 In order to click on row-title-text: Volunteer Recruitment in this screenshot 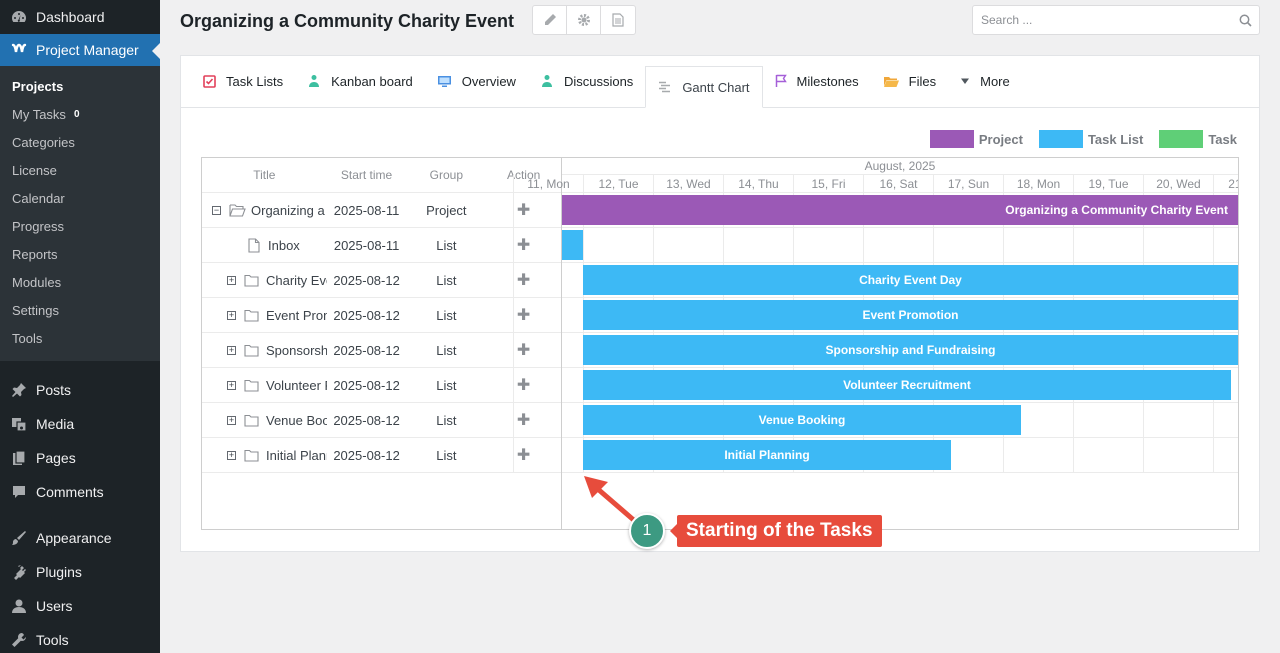, I will do `click(296, 385)`.